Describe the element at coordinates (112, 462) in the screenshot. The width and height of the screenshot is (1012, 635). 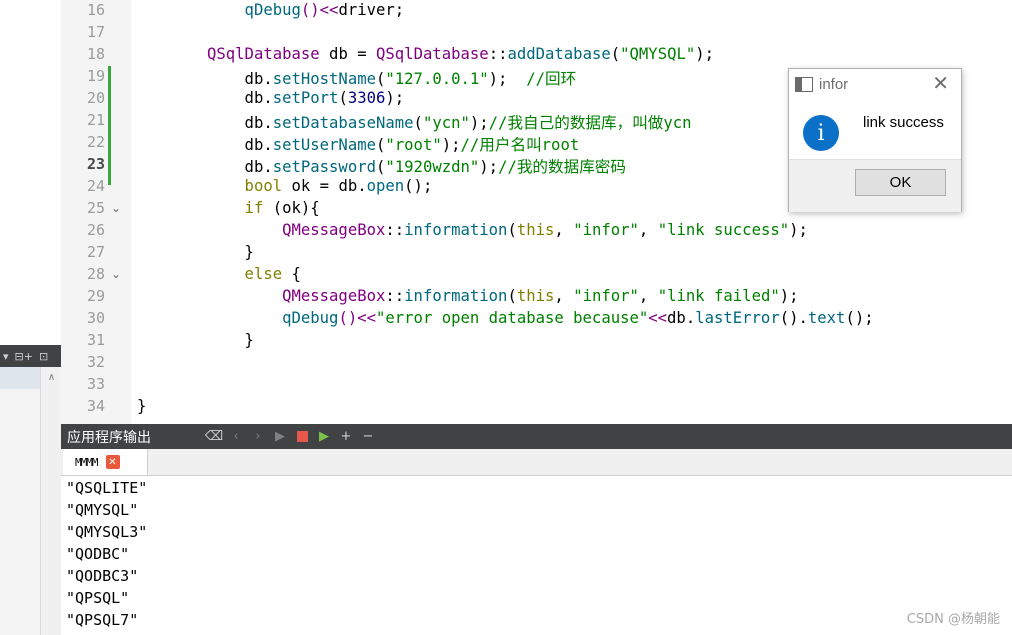
I see `close-tab-icon: ✕` at that location.